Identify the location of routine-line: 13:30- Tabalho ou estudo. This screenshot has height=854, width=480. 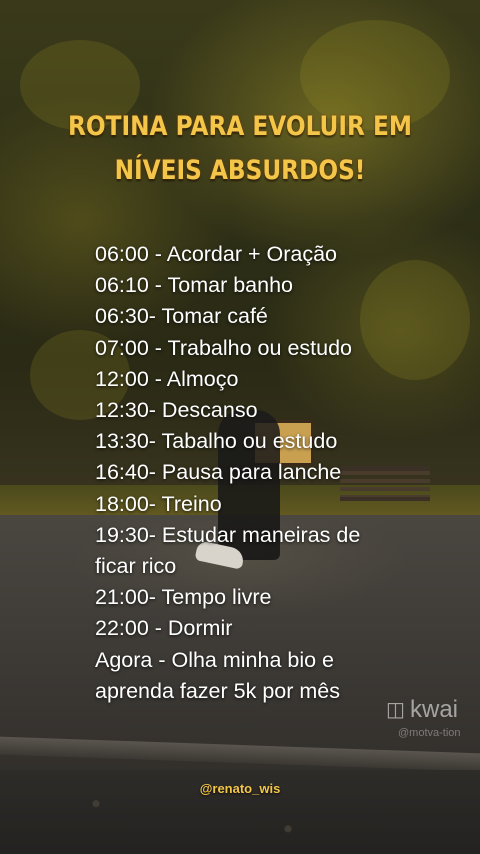
(216, 441).